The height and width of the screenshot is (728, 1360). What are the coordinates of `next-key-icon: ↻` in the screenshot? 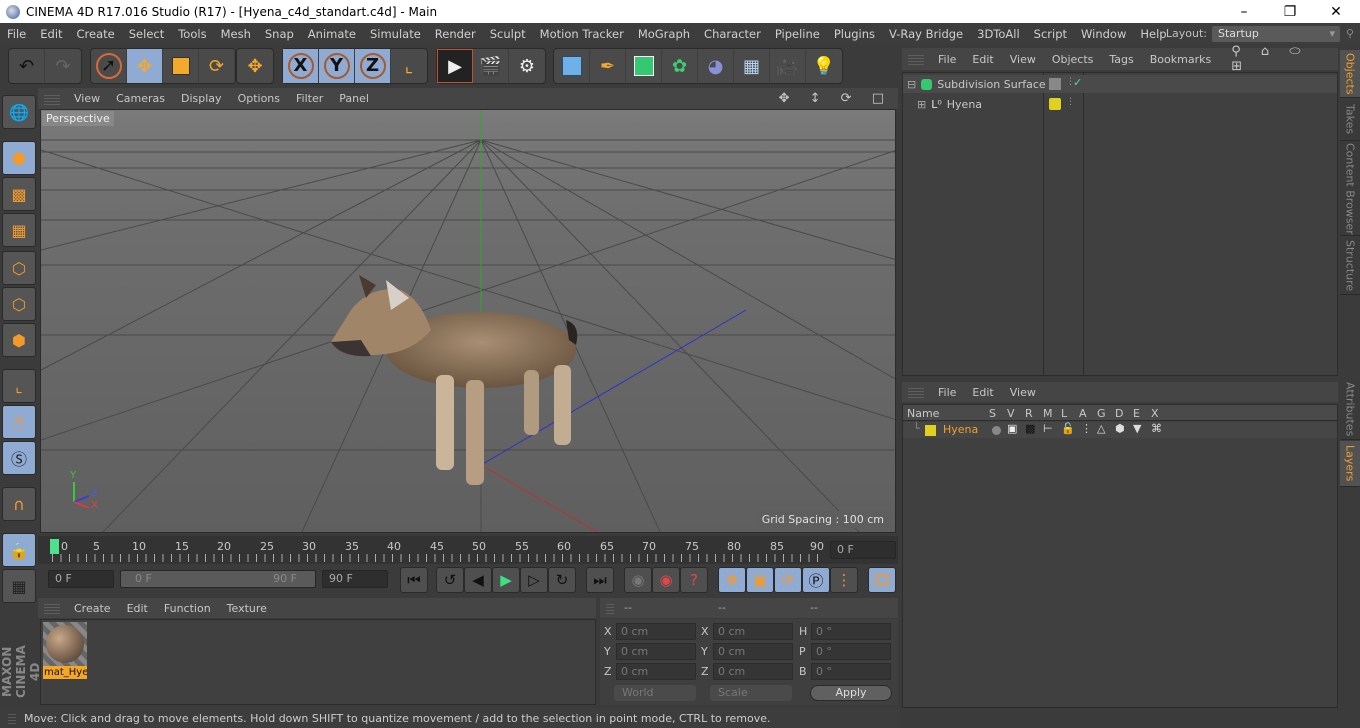 It's located at (562, 580).